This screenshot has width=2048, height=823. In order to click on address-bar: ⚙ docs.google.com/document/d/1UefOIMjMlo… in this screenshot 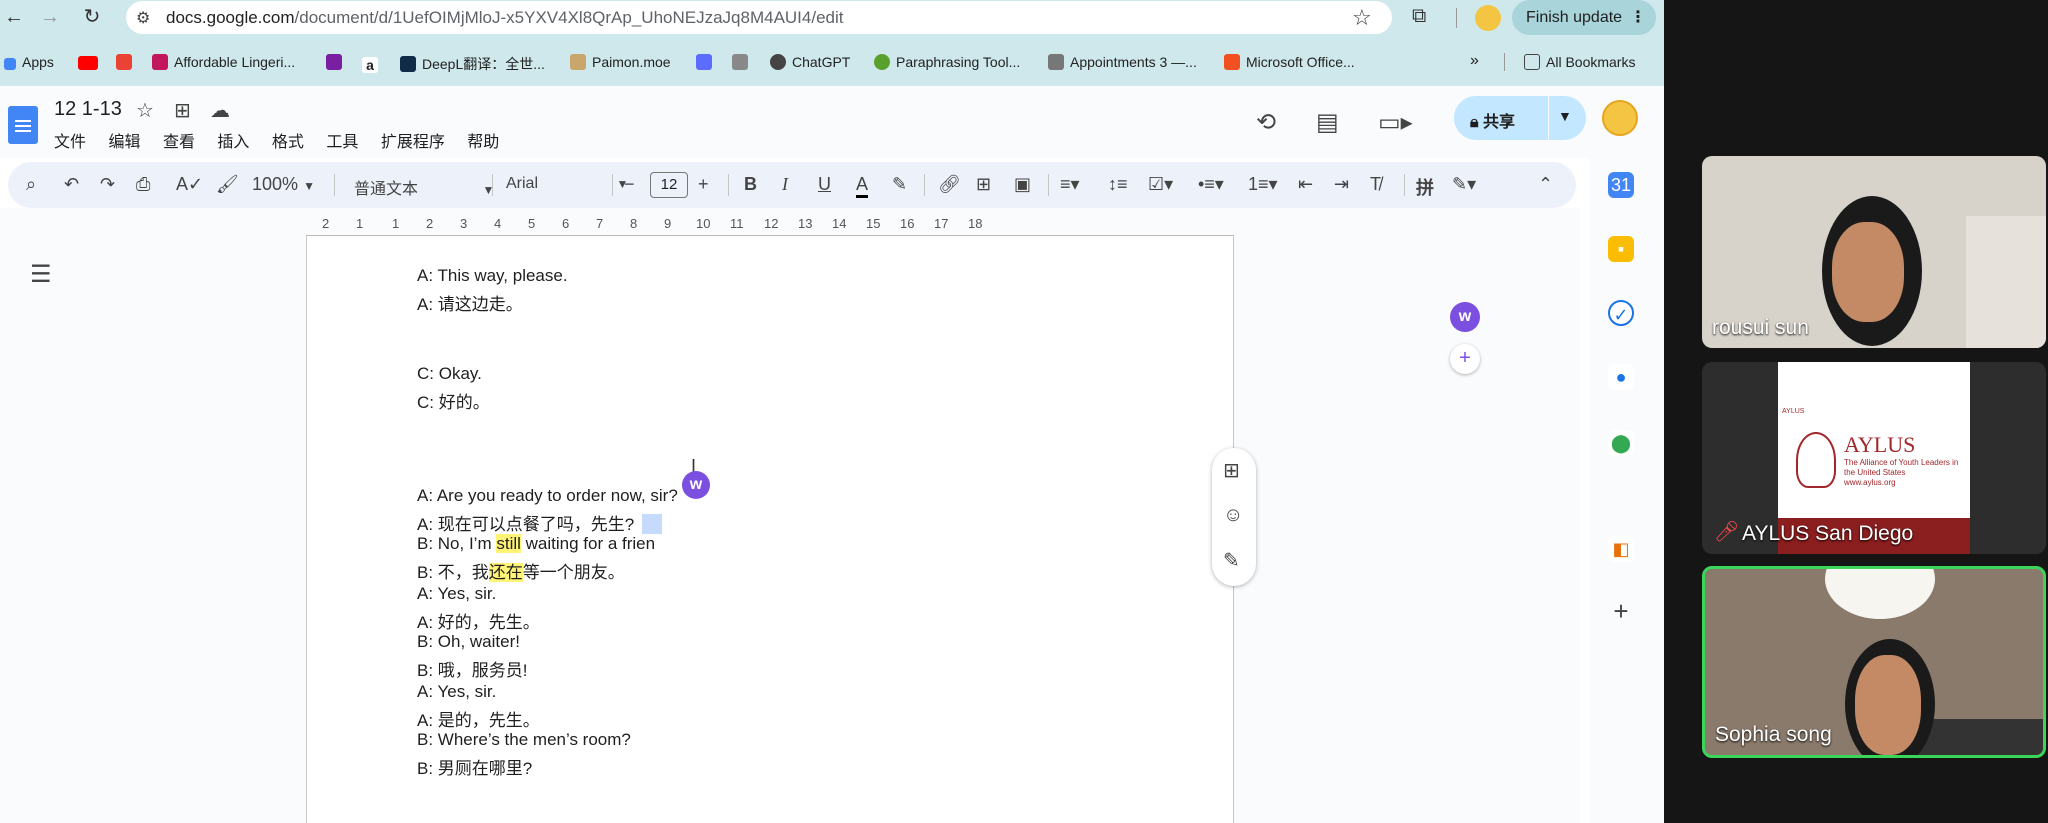, I will do `click(759, 17)`.